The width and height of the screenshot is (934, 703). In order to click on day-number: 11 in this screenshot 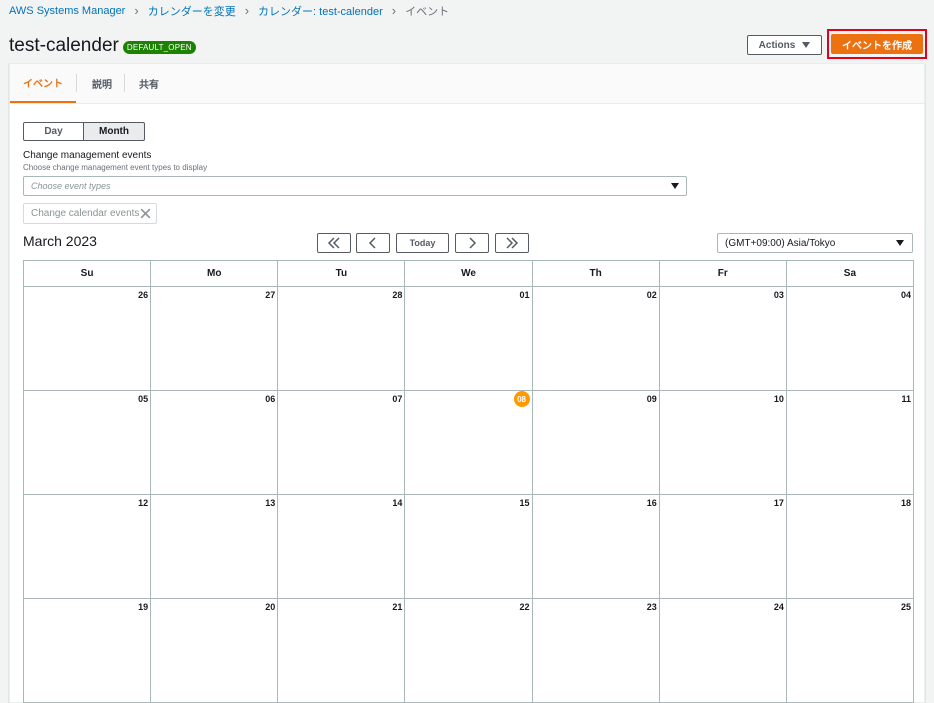, I will do `click(906, 399)`.